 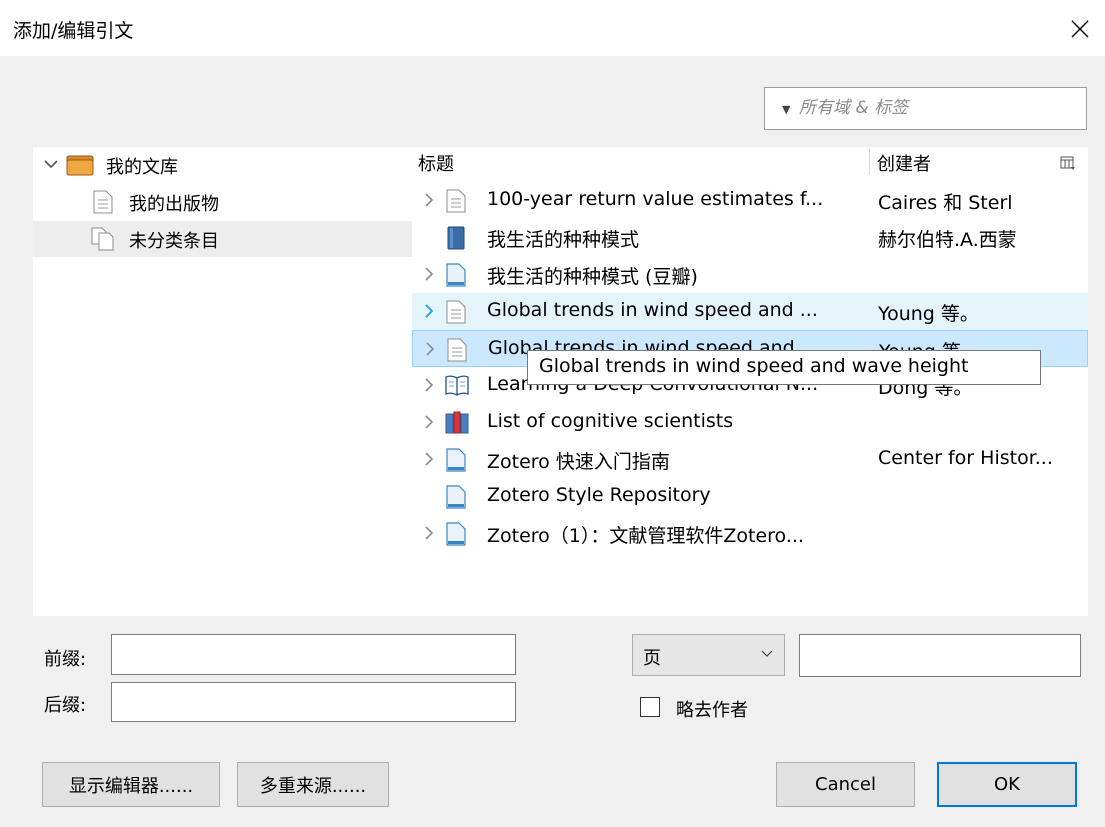 I want to click on search-box: ▼, so click(x=925, y=108).